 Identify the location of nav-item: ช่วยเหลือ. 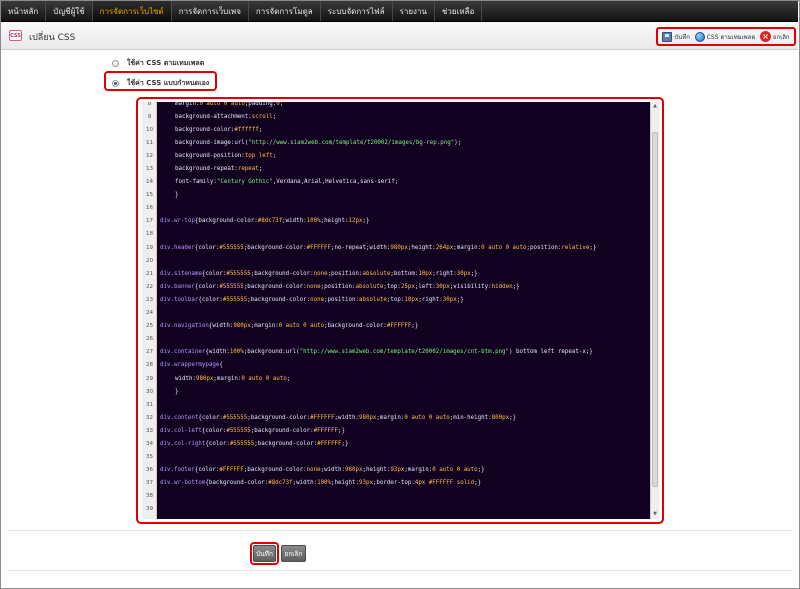
(459, 11).